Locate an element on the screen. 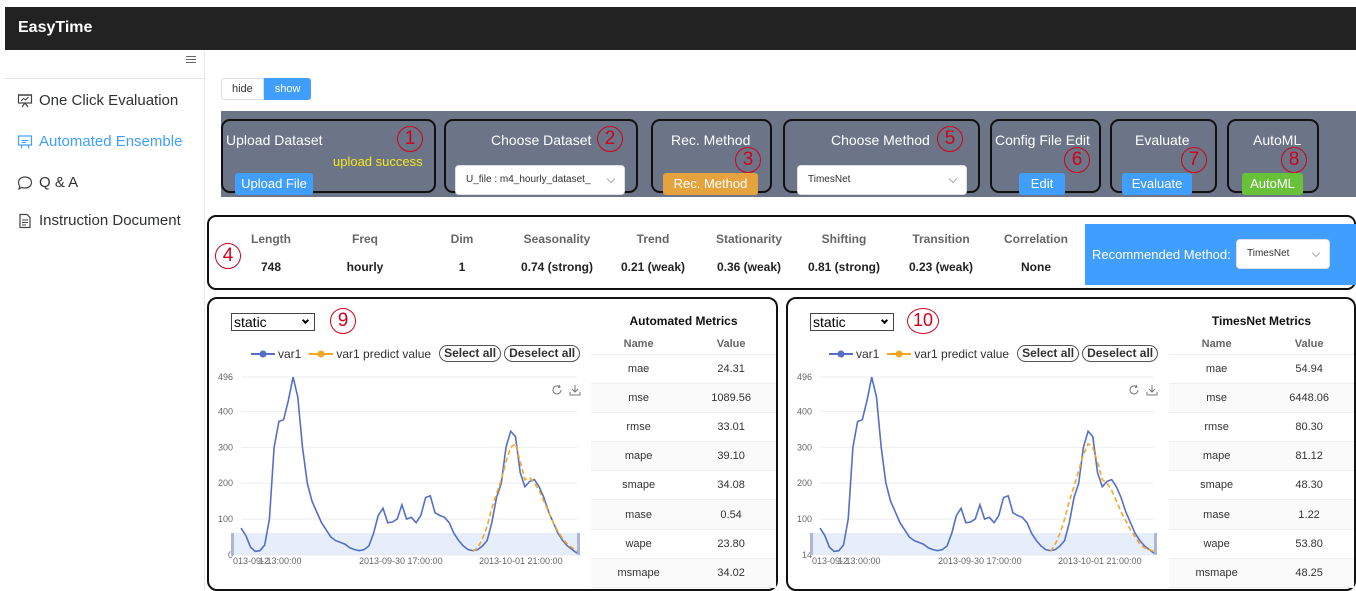 The width and height of the screenshot is (1356, 591). zoom-band is located at coordinates (984, 544).